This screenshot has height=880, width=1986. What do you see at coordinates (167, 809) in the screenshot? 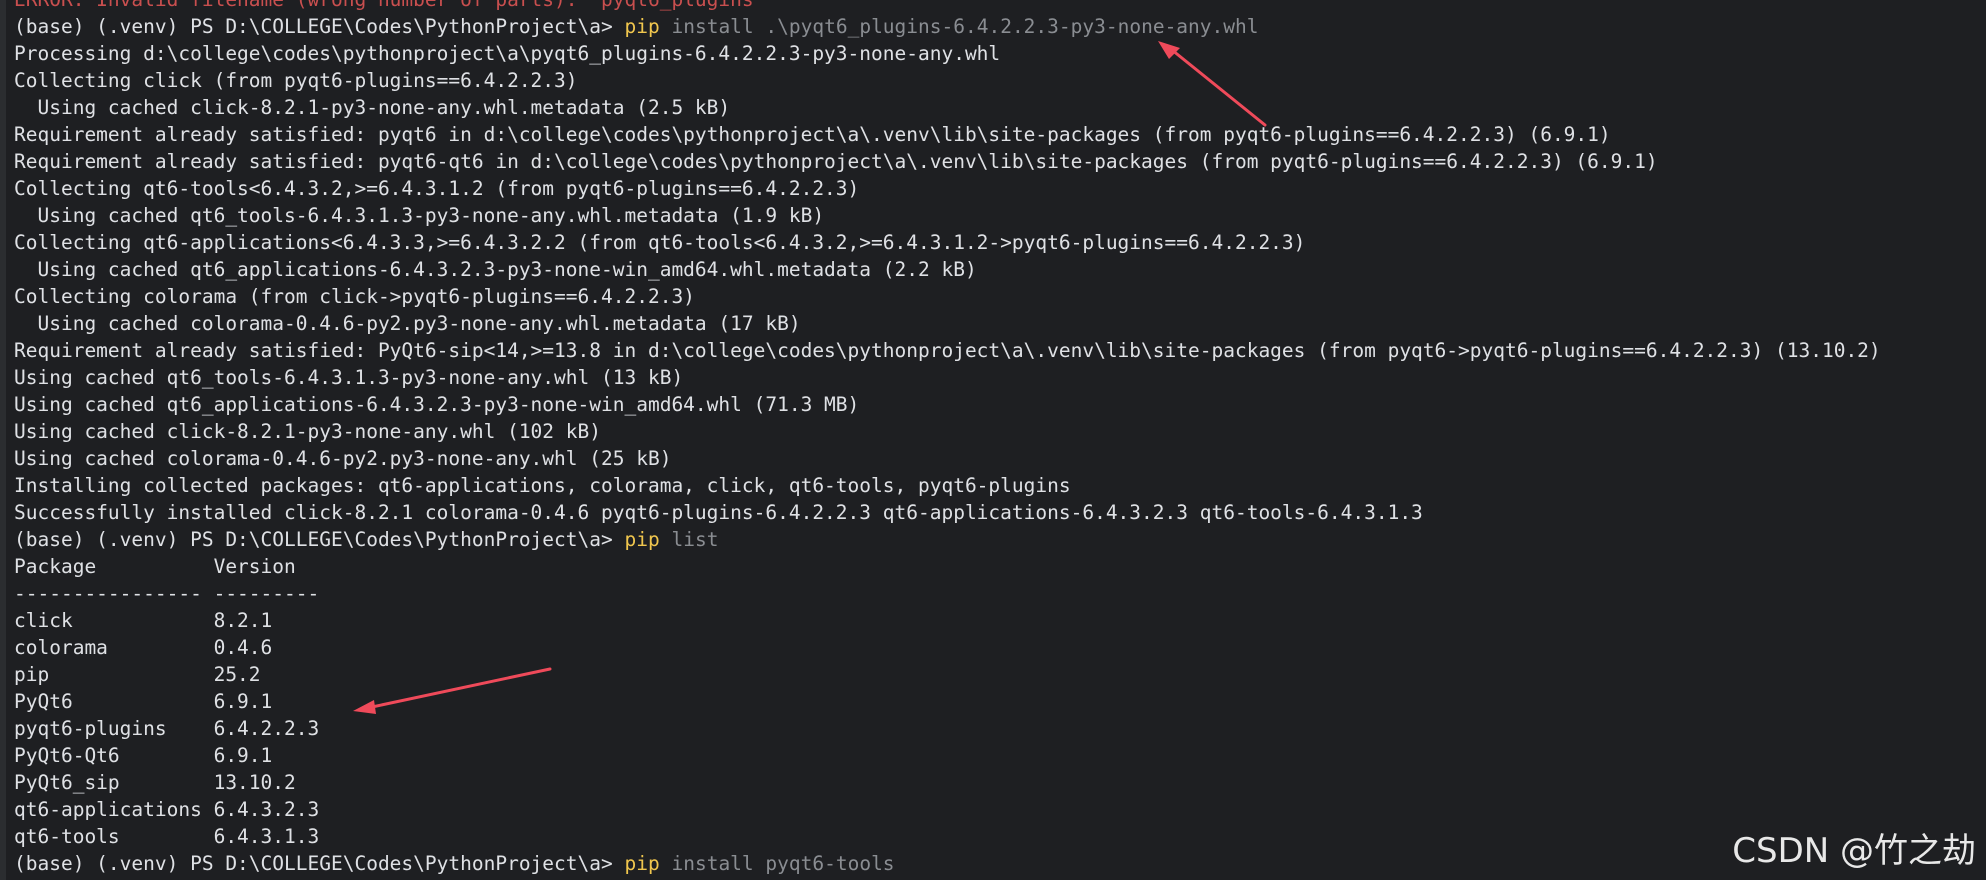
I see `pip-list-row: qt6-applications 6.4.3.2.3` at bounding box center [167, 809].